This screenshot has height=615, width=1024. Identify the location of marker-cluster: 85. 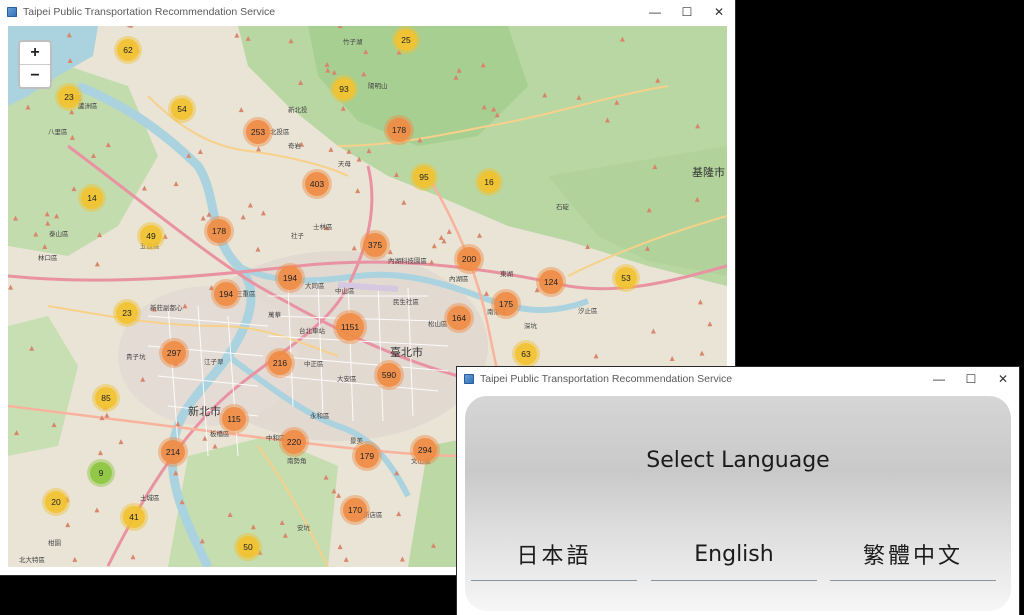
(106, 398).